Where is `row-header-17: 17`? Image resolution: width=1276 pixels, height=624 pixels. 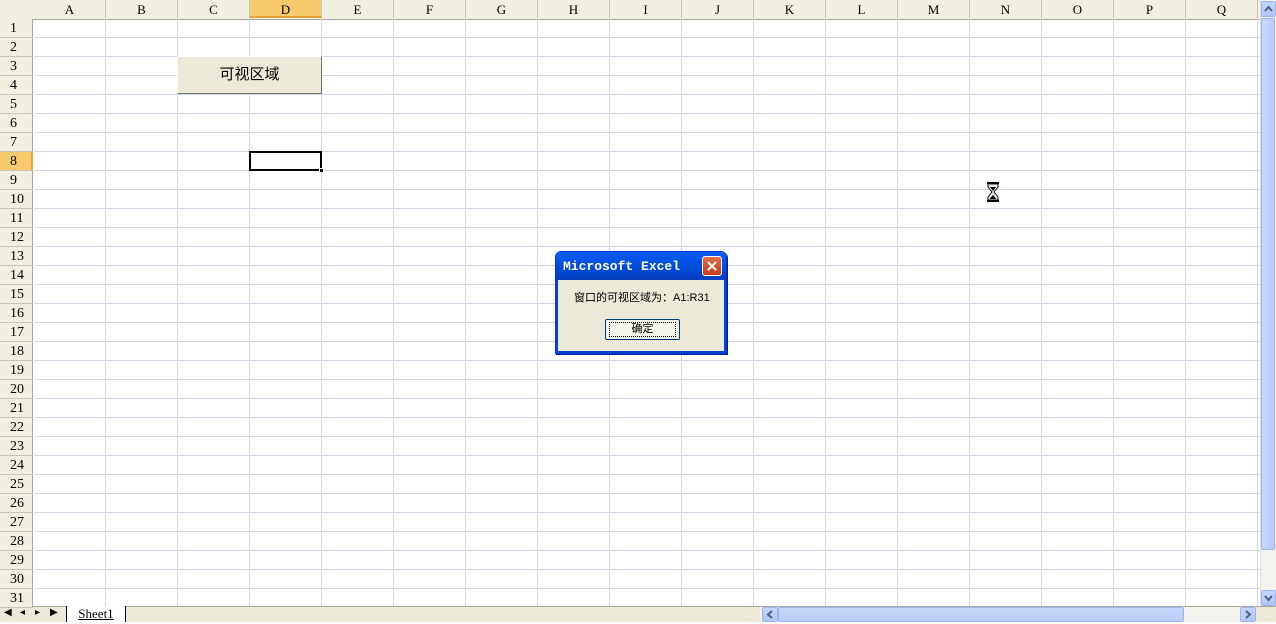 row-header-17: 17 is located at coordinates (16, 332).